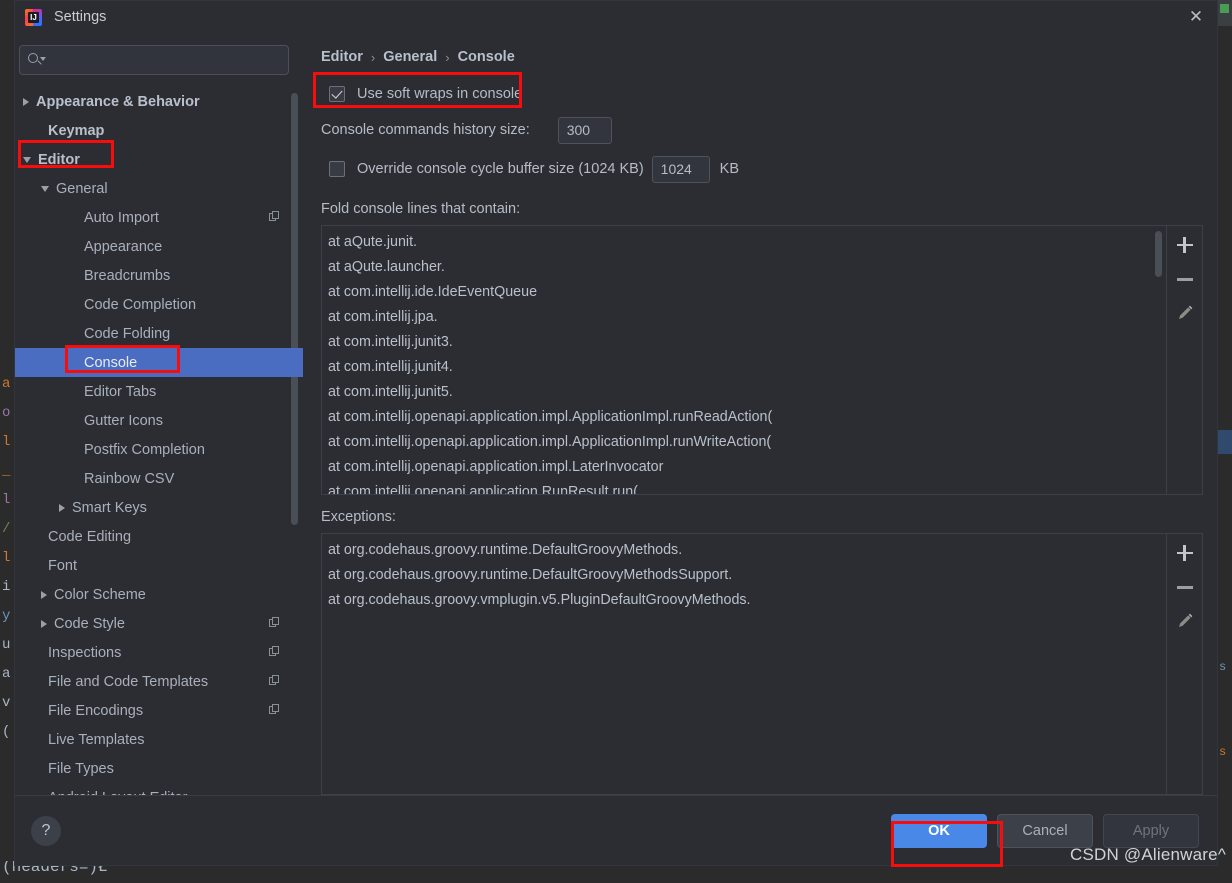 The image size is (1232, 883). What do you see at coordinates (337, 93) in the screenshot?
I see `soft-wraps-checkbox` at bounding box center [337, 93].